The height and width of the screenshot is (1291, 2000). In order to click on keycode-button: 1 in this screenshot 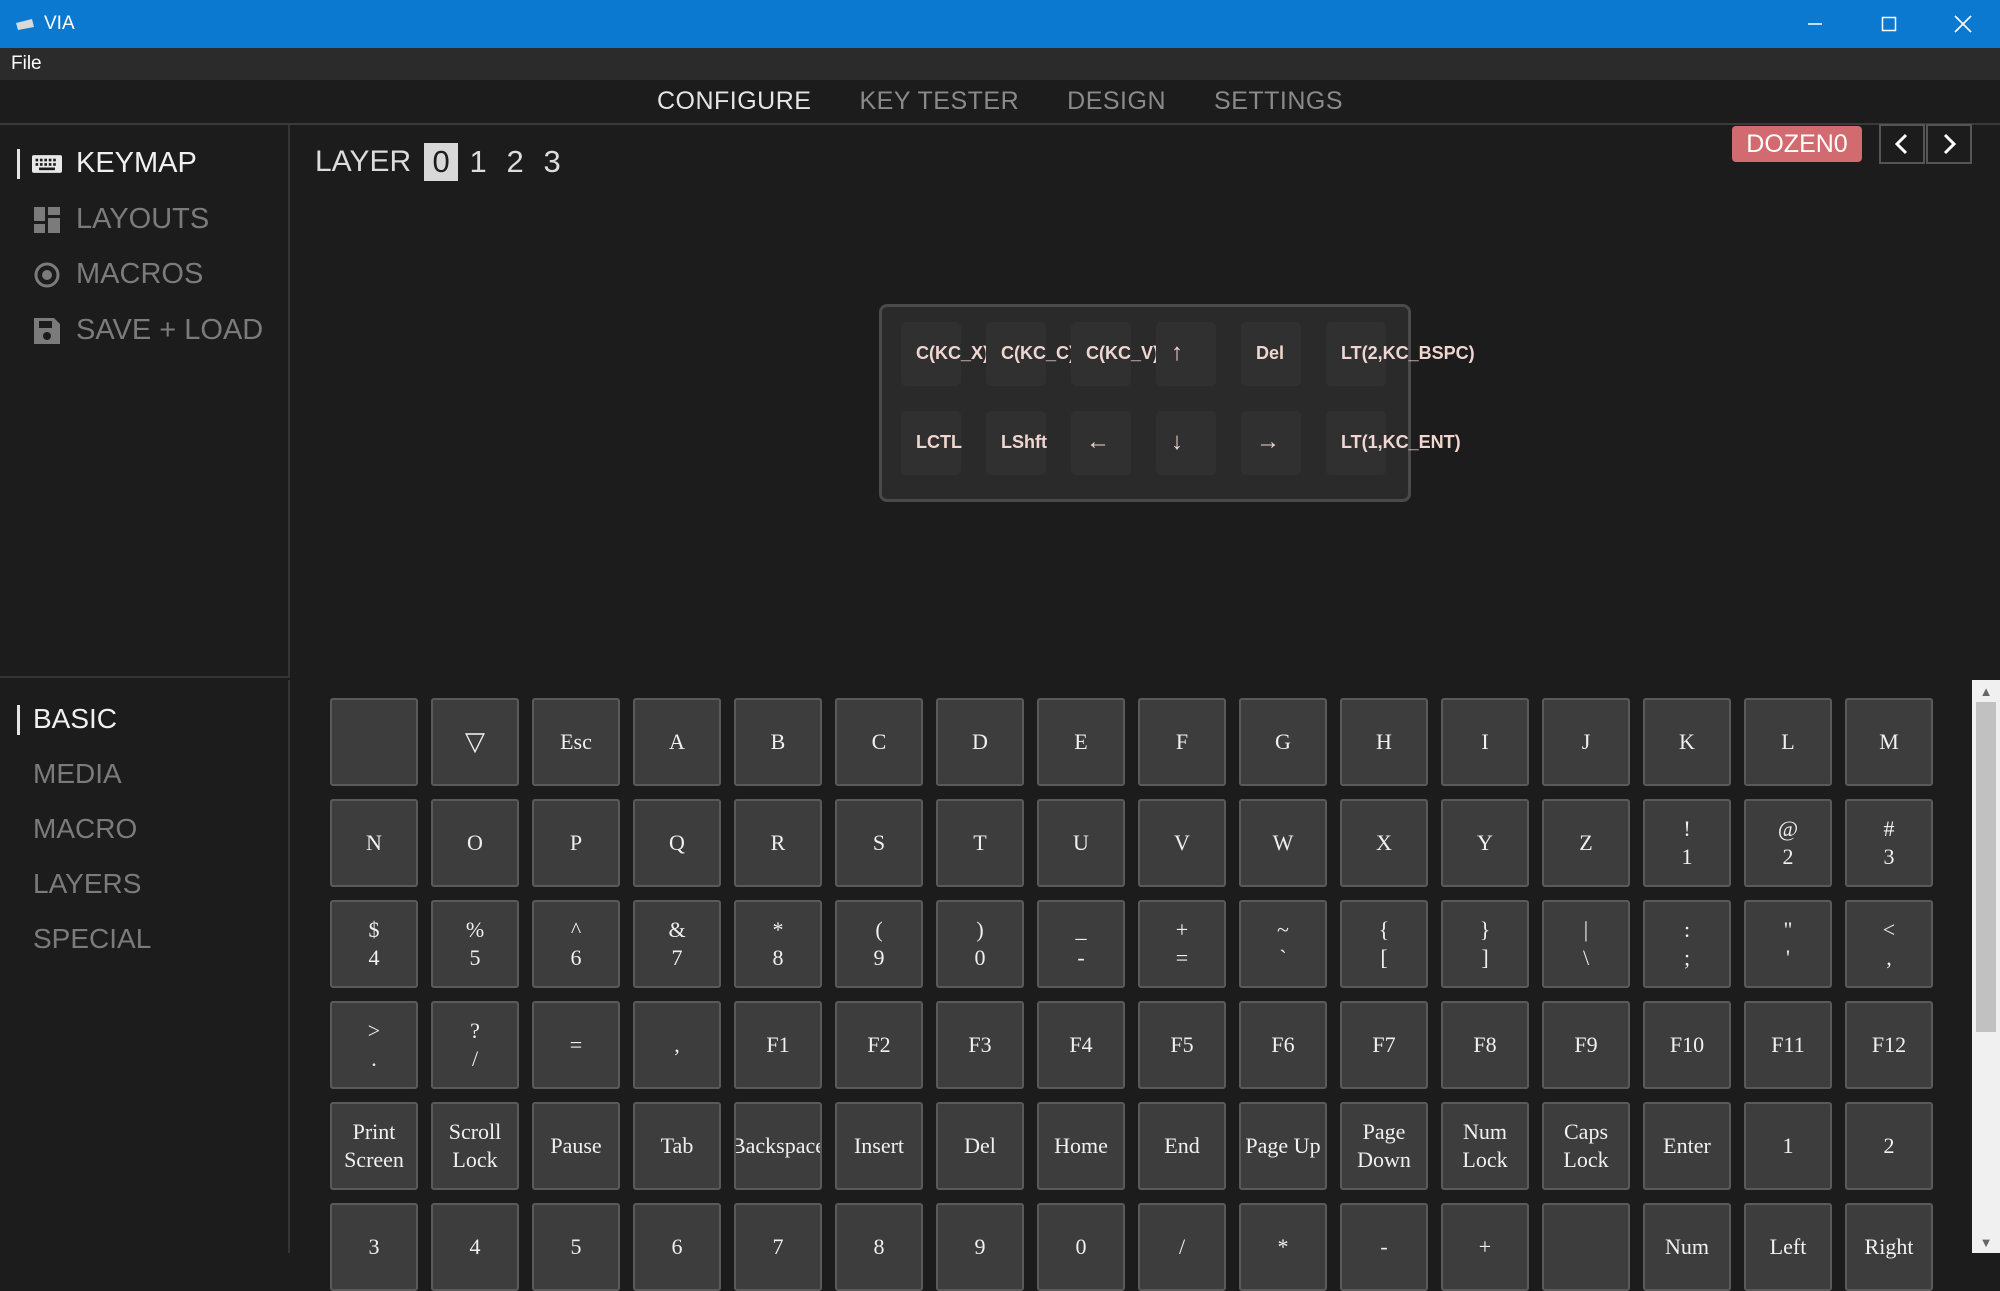, I will do `click(1788, 1146)`.